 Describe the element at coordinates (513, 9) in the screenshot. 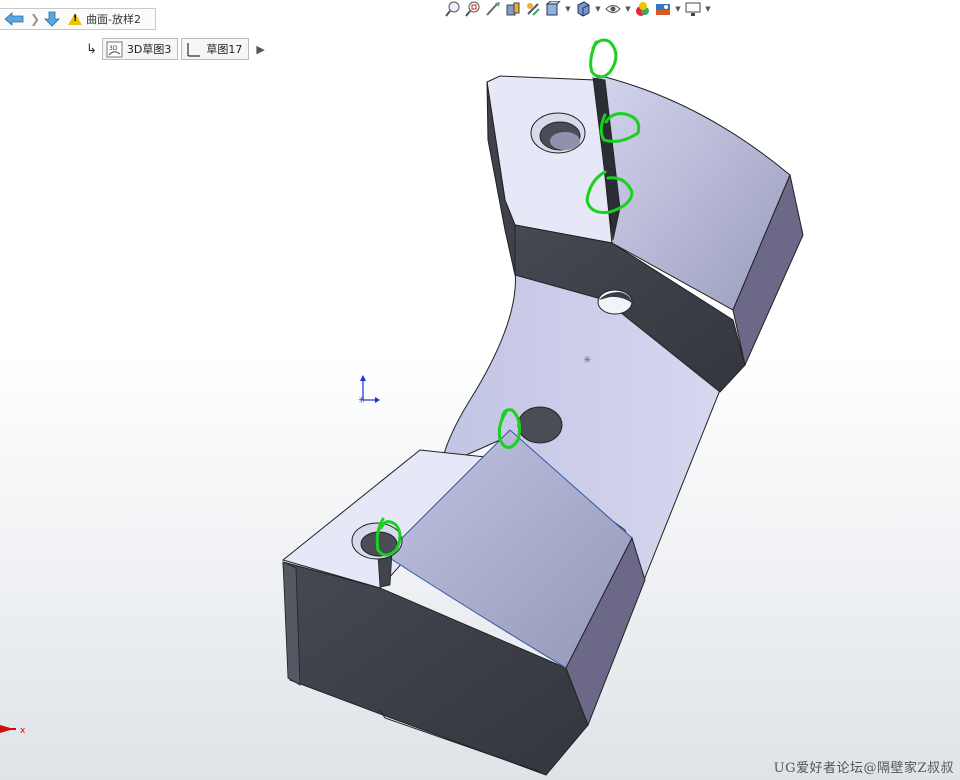

I see `section-view-icon` at that location.